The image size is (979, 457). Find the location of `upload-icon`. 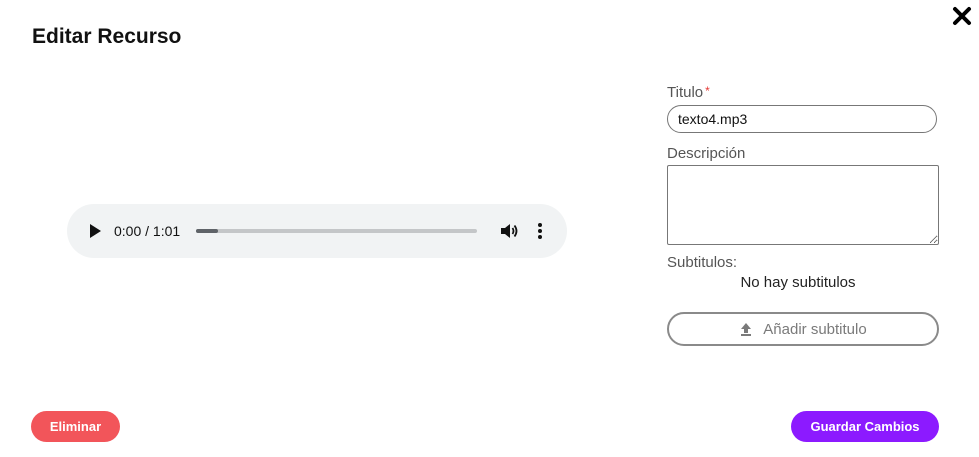

upload-icon is located at coordinates (746, 329).